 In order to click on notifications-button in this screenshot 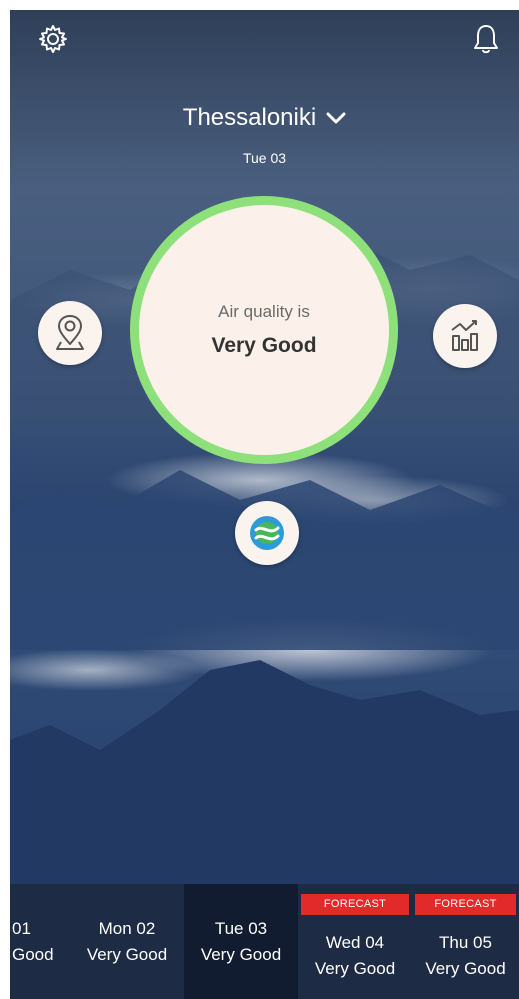, I will do `click(486, 39)`.